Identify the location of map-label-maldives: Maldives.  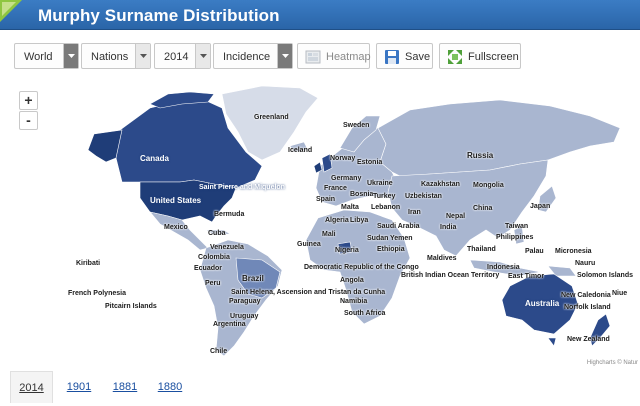
(442, 258).